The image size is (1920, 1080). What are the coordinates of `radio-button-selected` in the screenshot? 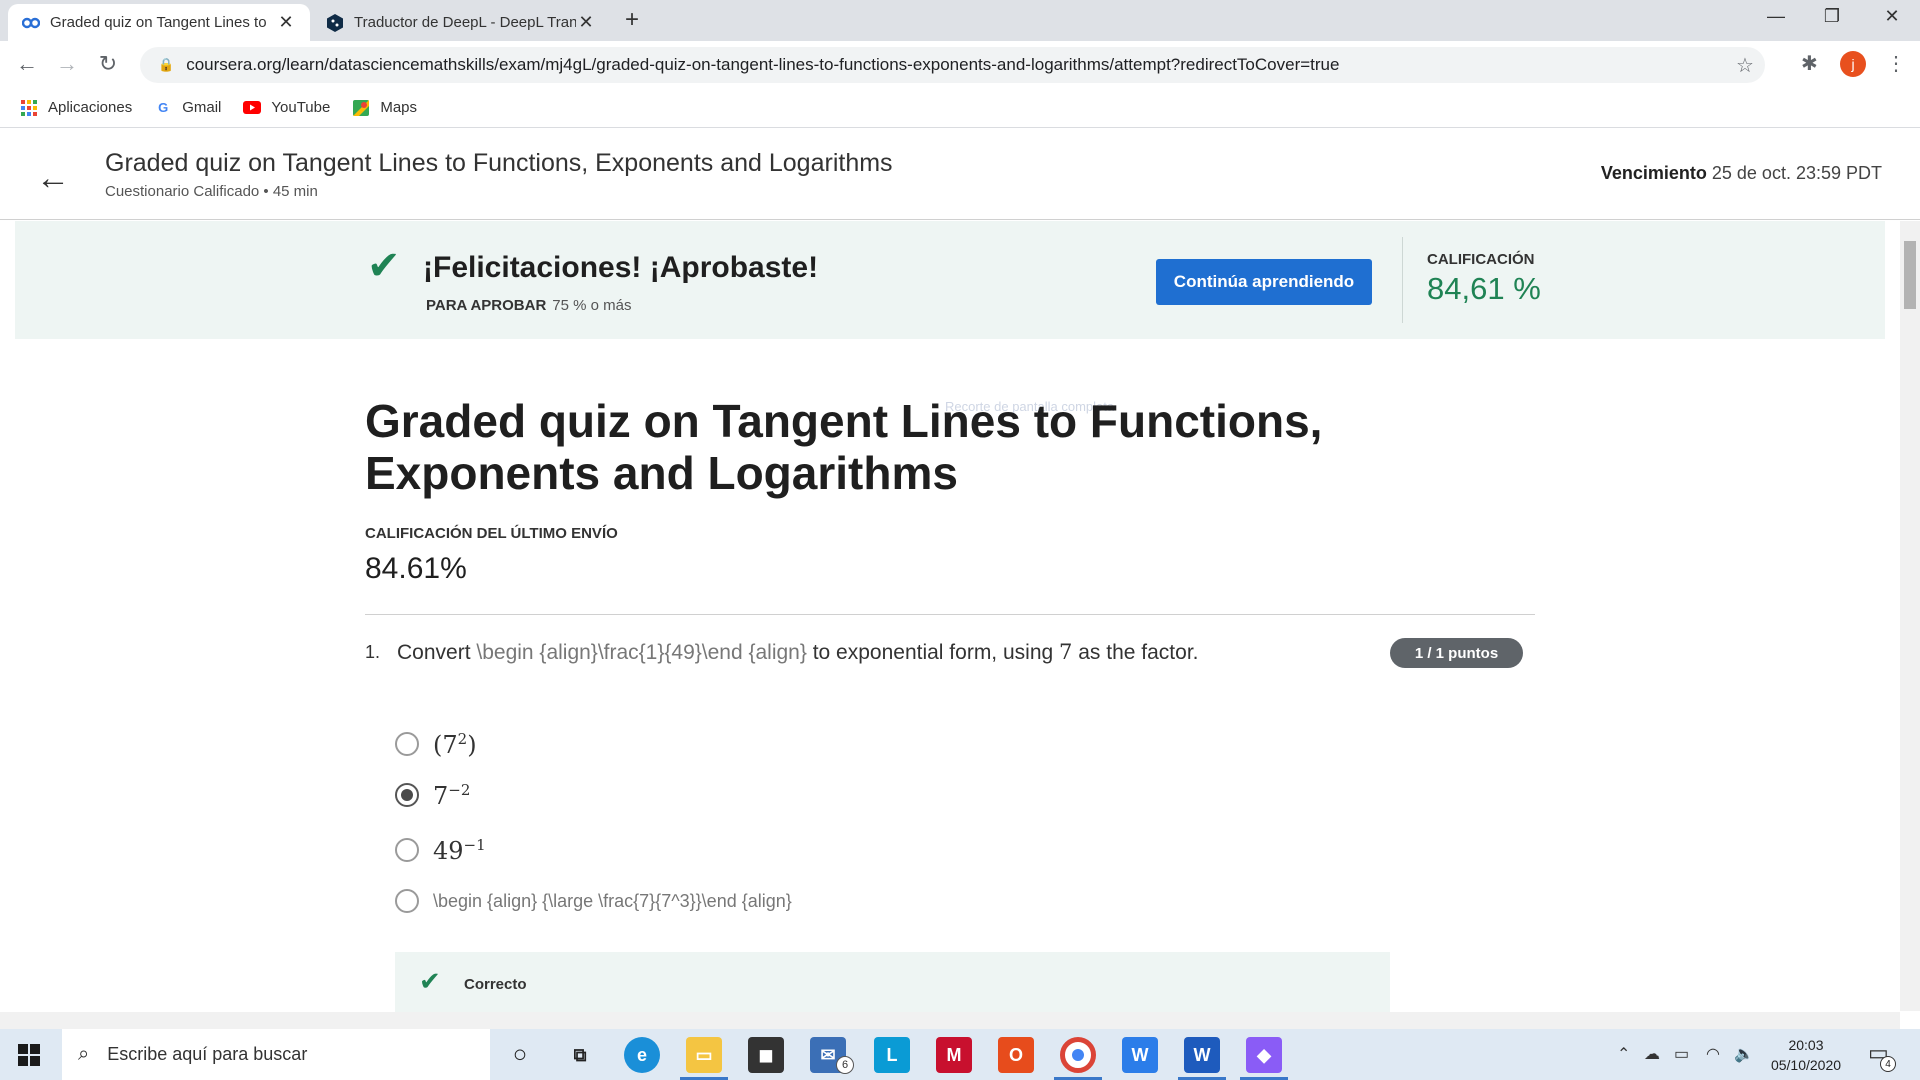 It's located at (407, 795).